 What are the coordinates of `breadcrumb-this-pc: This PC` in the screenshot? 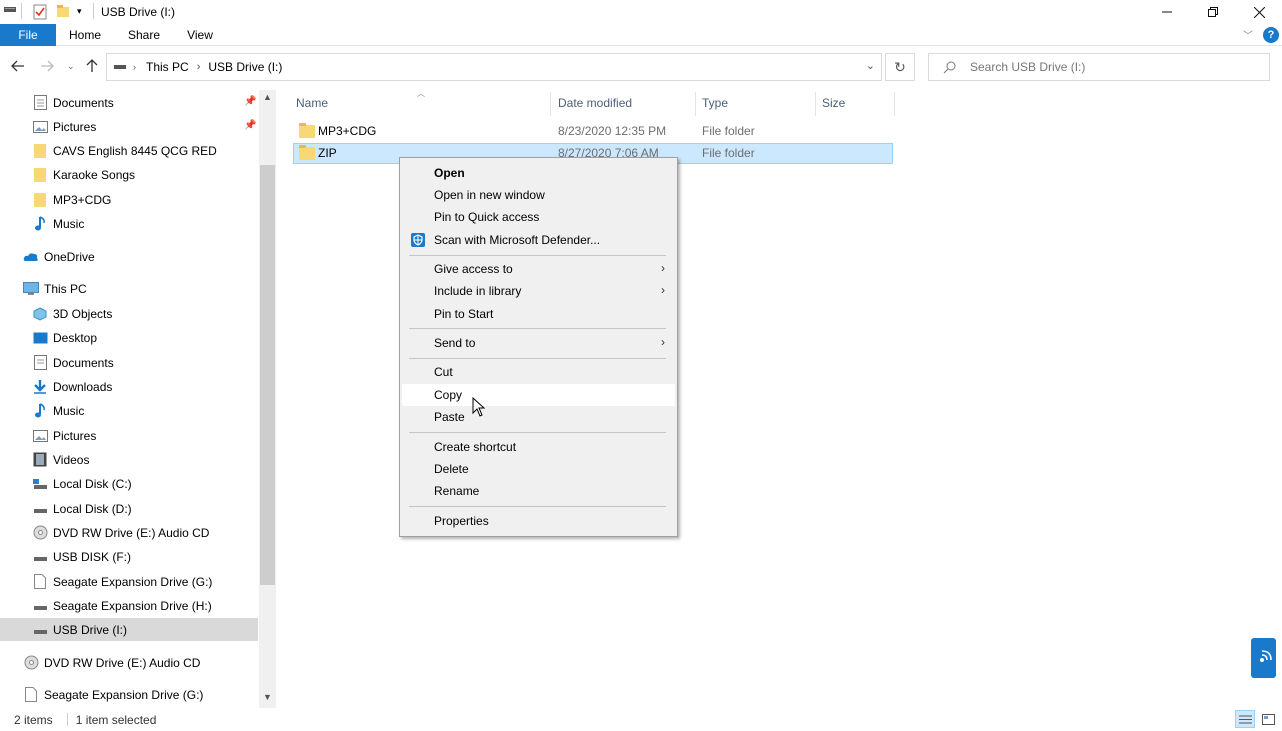 It's located at (167, 67).